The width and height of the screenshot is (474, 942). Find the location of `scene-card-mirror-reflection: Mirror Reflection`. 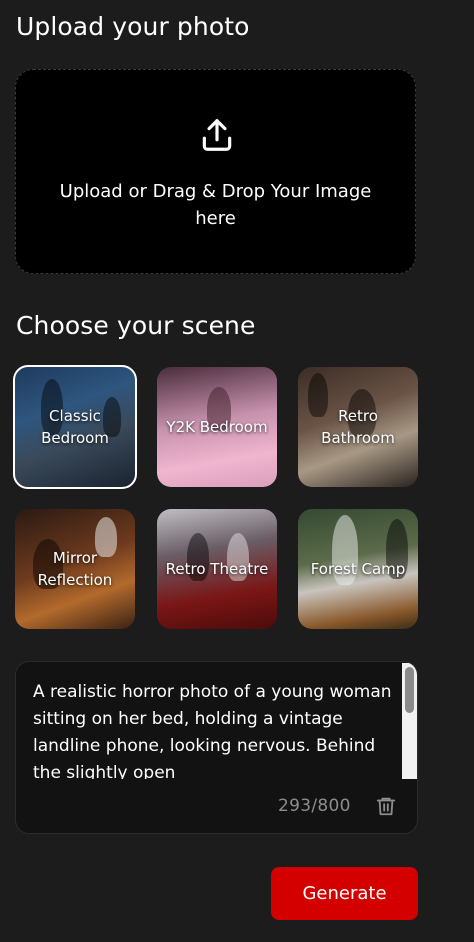

scene-card-mirror-reflection: Mirror Reflection is located at coordinates (75, 569).